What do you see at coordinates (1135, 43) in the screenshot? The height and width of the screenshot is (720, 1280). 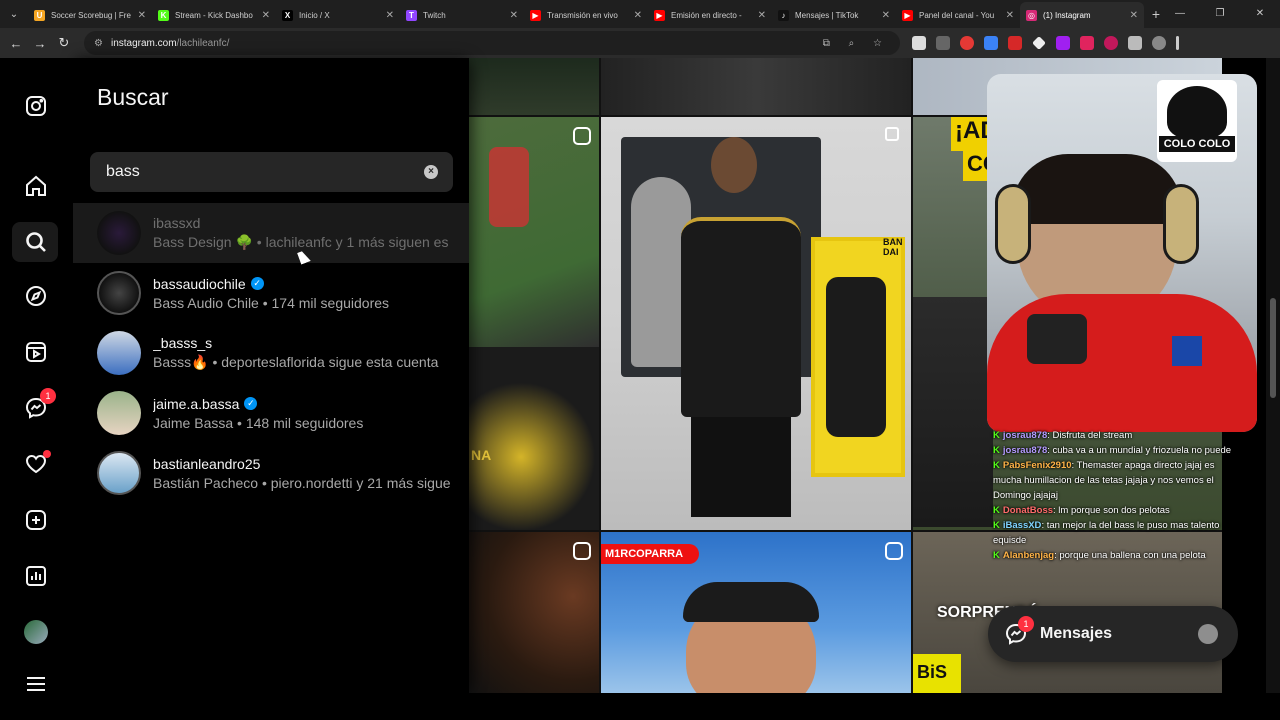 I see `puzzle-extension-icon` at bounding box center [1135, 43].